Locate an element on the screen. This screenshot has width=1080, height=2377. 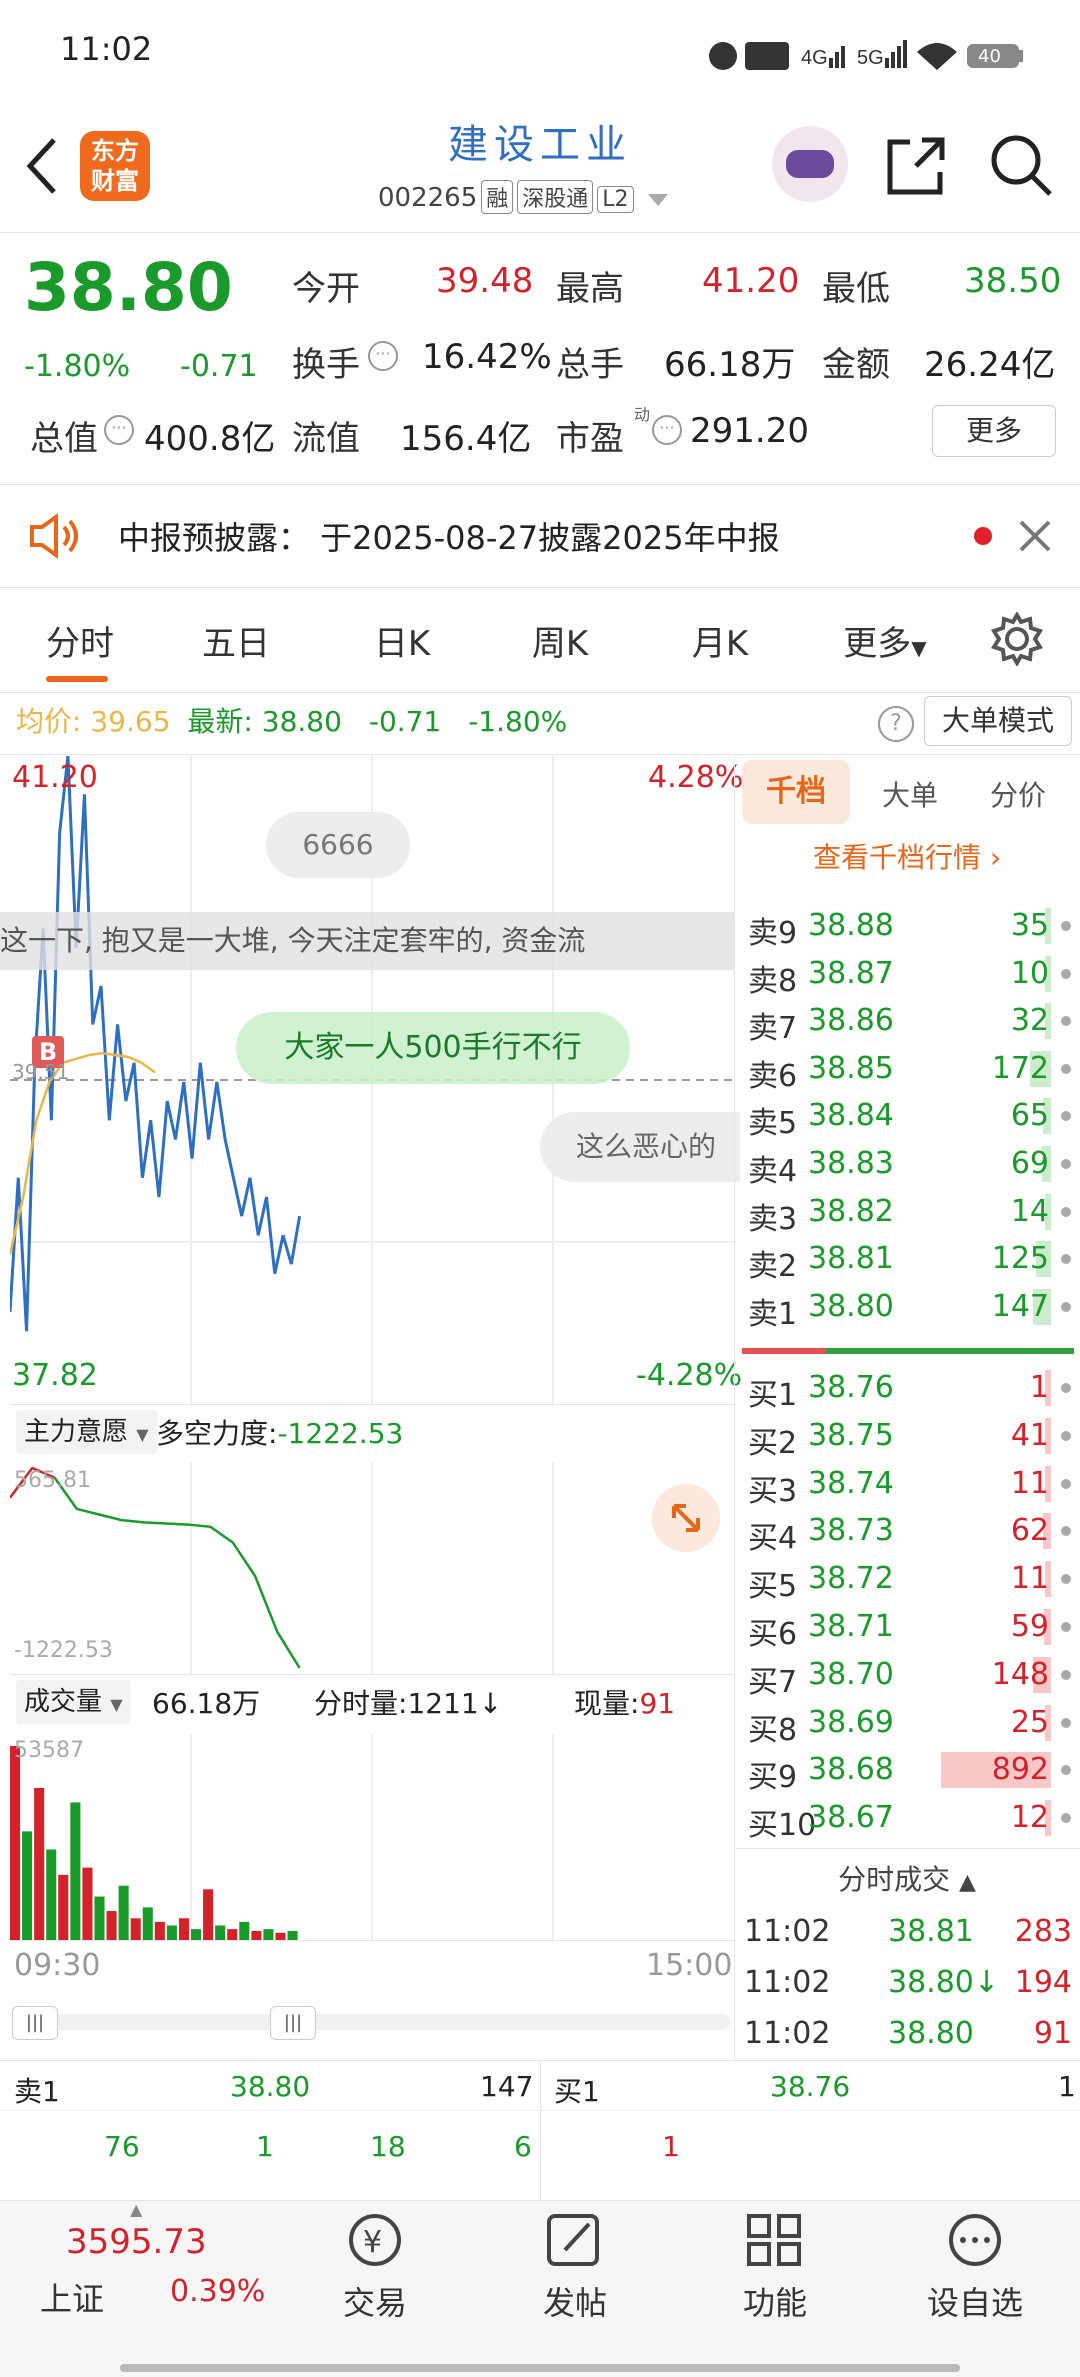
level-price: 38.83 is located at coordinates (851, 1163).